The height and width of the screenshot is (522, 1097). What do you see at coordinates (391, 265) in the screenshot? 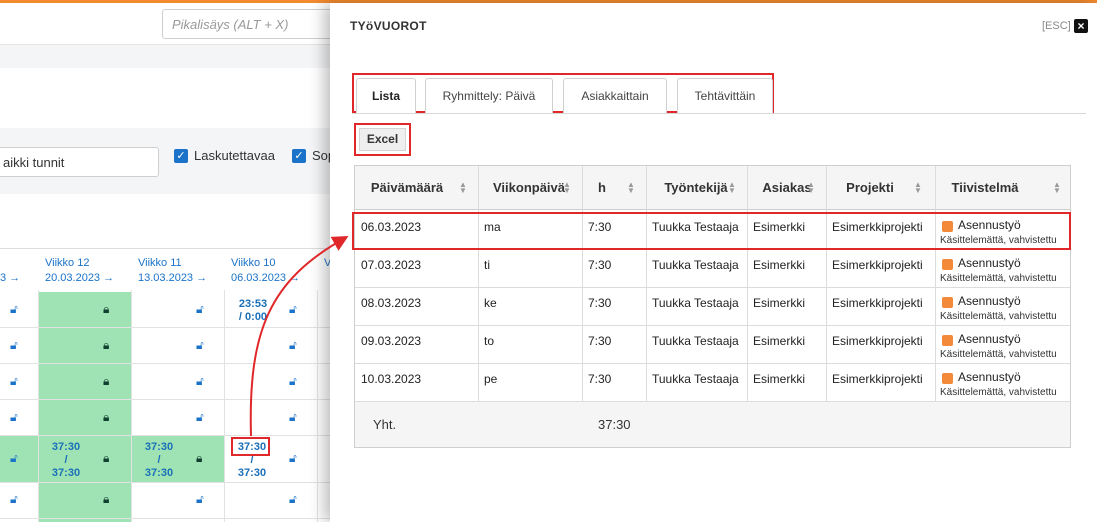
I see `cell-date: 07.03.2023` at bounding box center [391, 265].